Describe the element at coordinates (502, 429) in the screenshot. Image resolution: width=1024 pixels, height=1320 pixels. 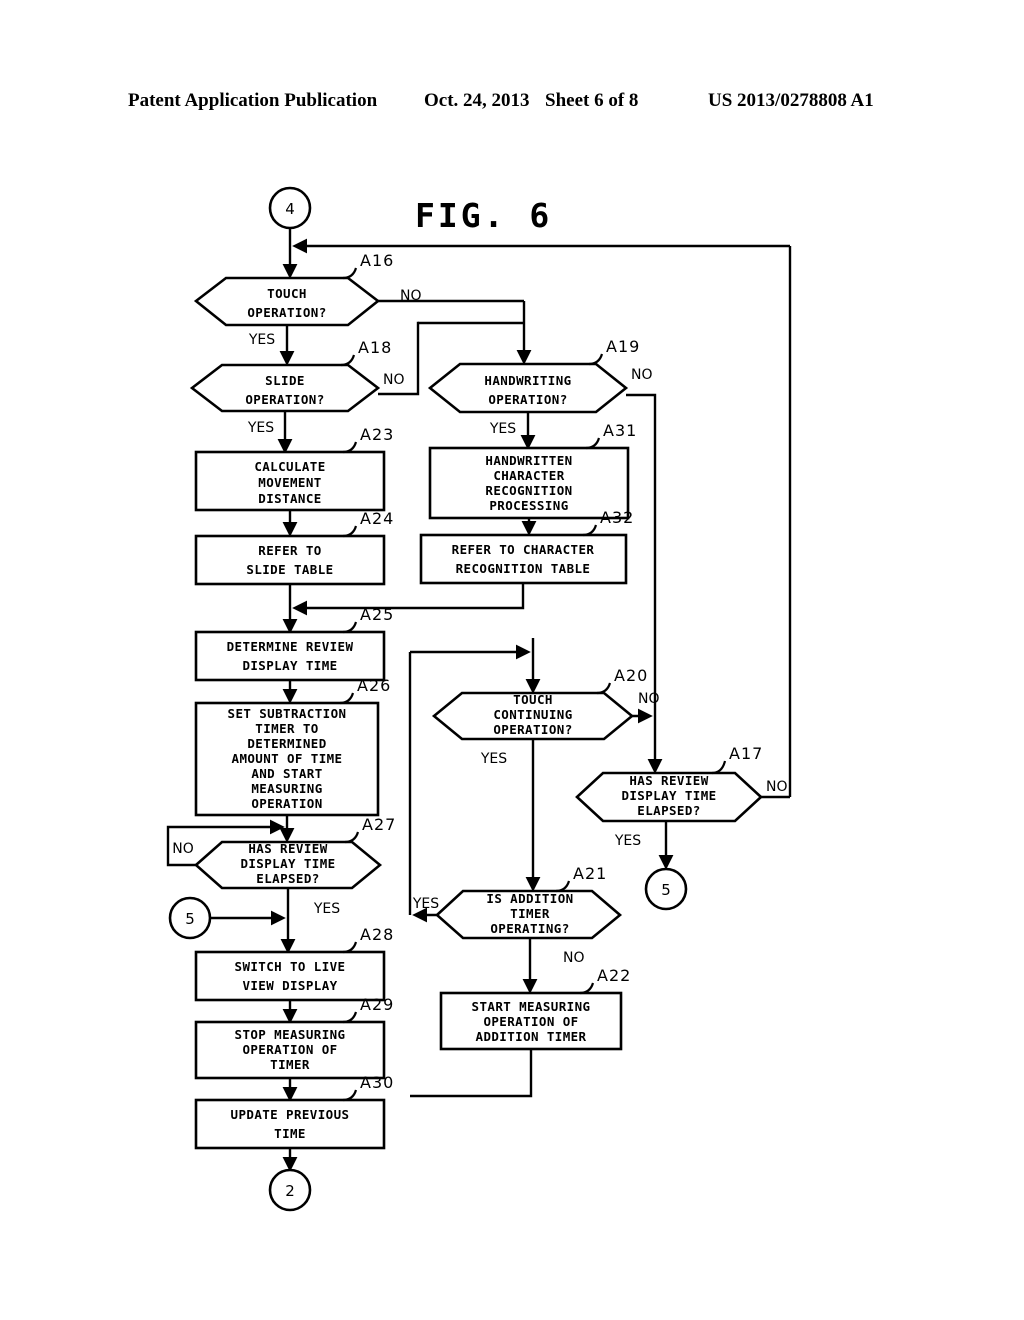
I see `branch-a19-yes: YES` at that location.